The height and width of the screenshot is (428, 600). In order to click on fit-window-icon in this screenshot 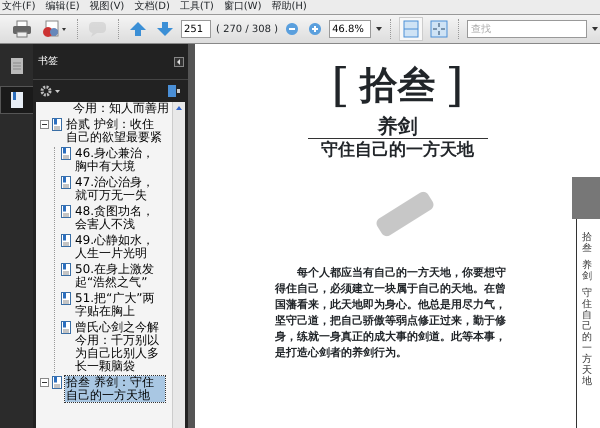, I will do `click(439, 29)`.